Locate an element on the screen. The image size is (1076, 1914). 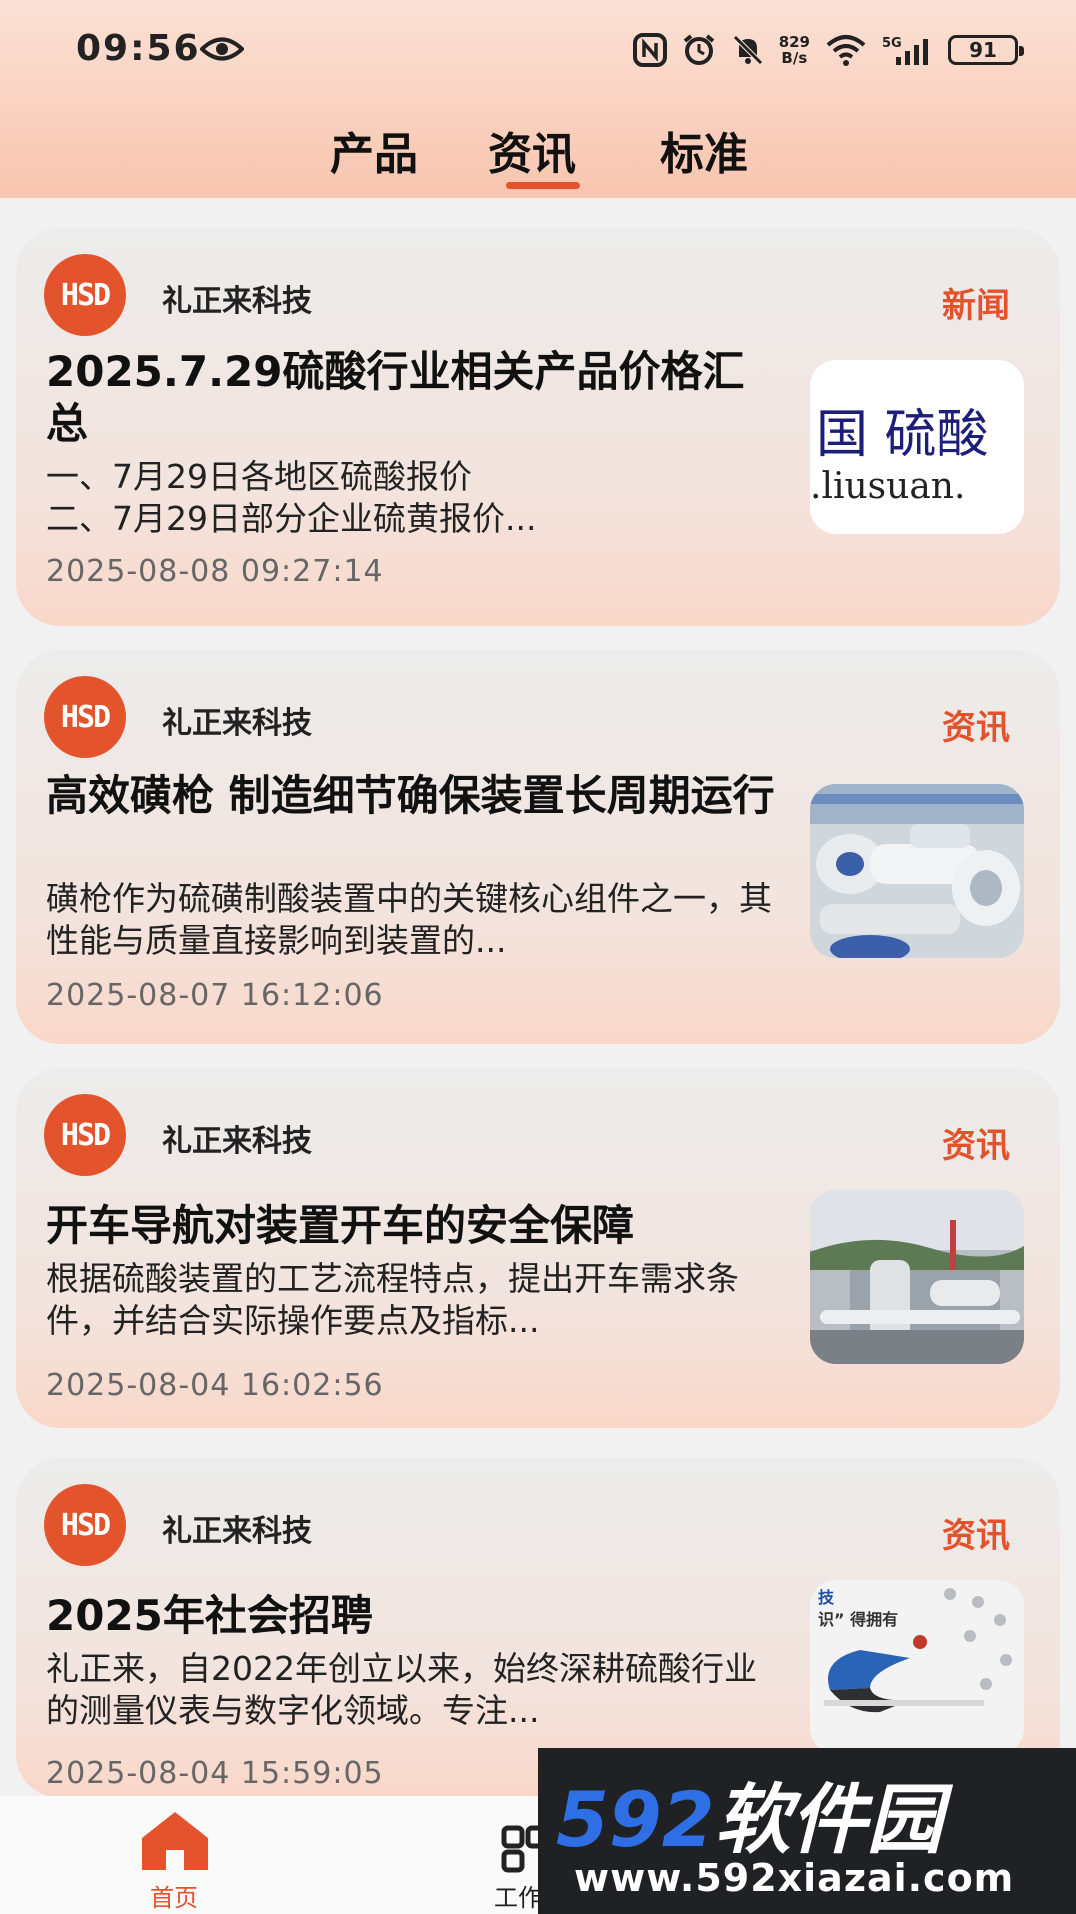
net-speed: 829 B/s is located at coordinates (794, 50).